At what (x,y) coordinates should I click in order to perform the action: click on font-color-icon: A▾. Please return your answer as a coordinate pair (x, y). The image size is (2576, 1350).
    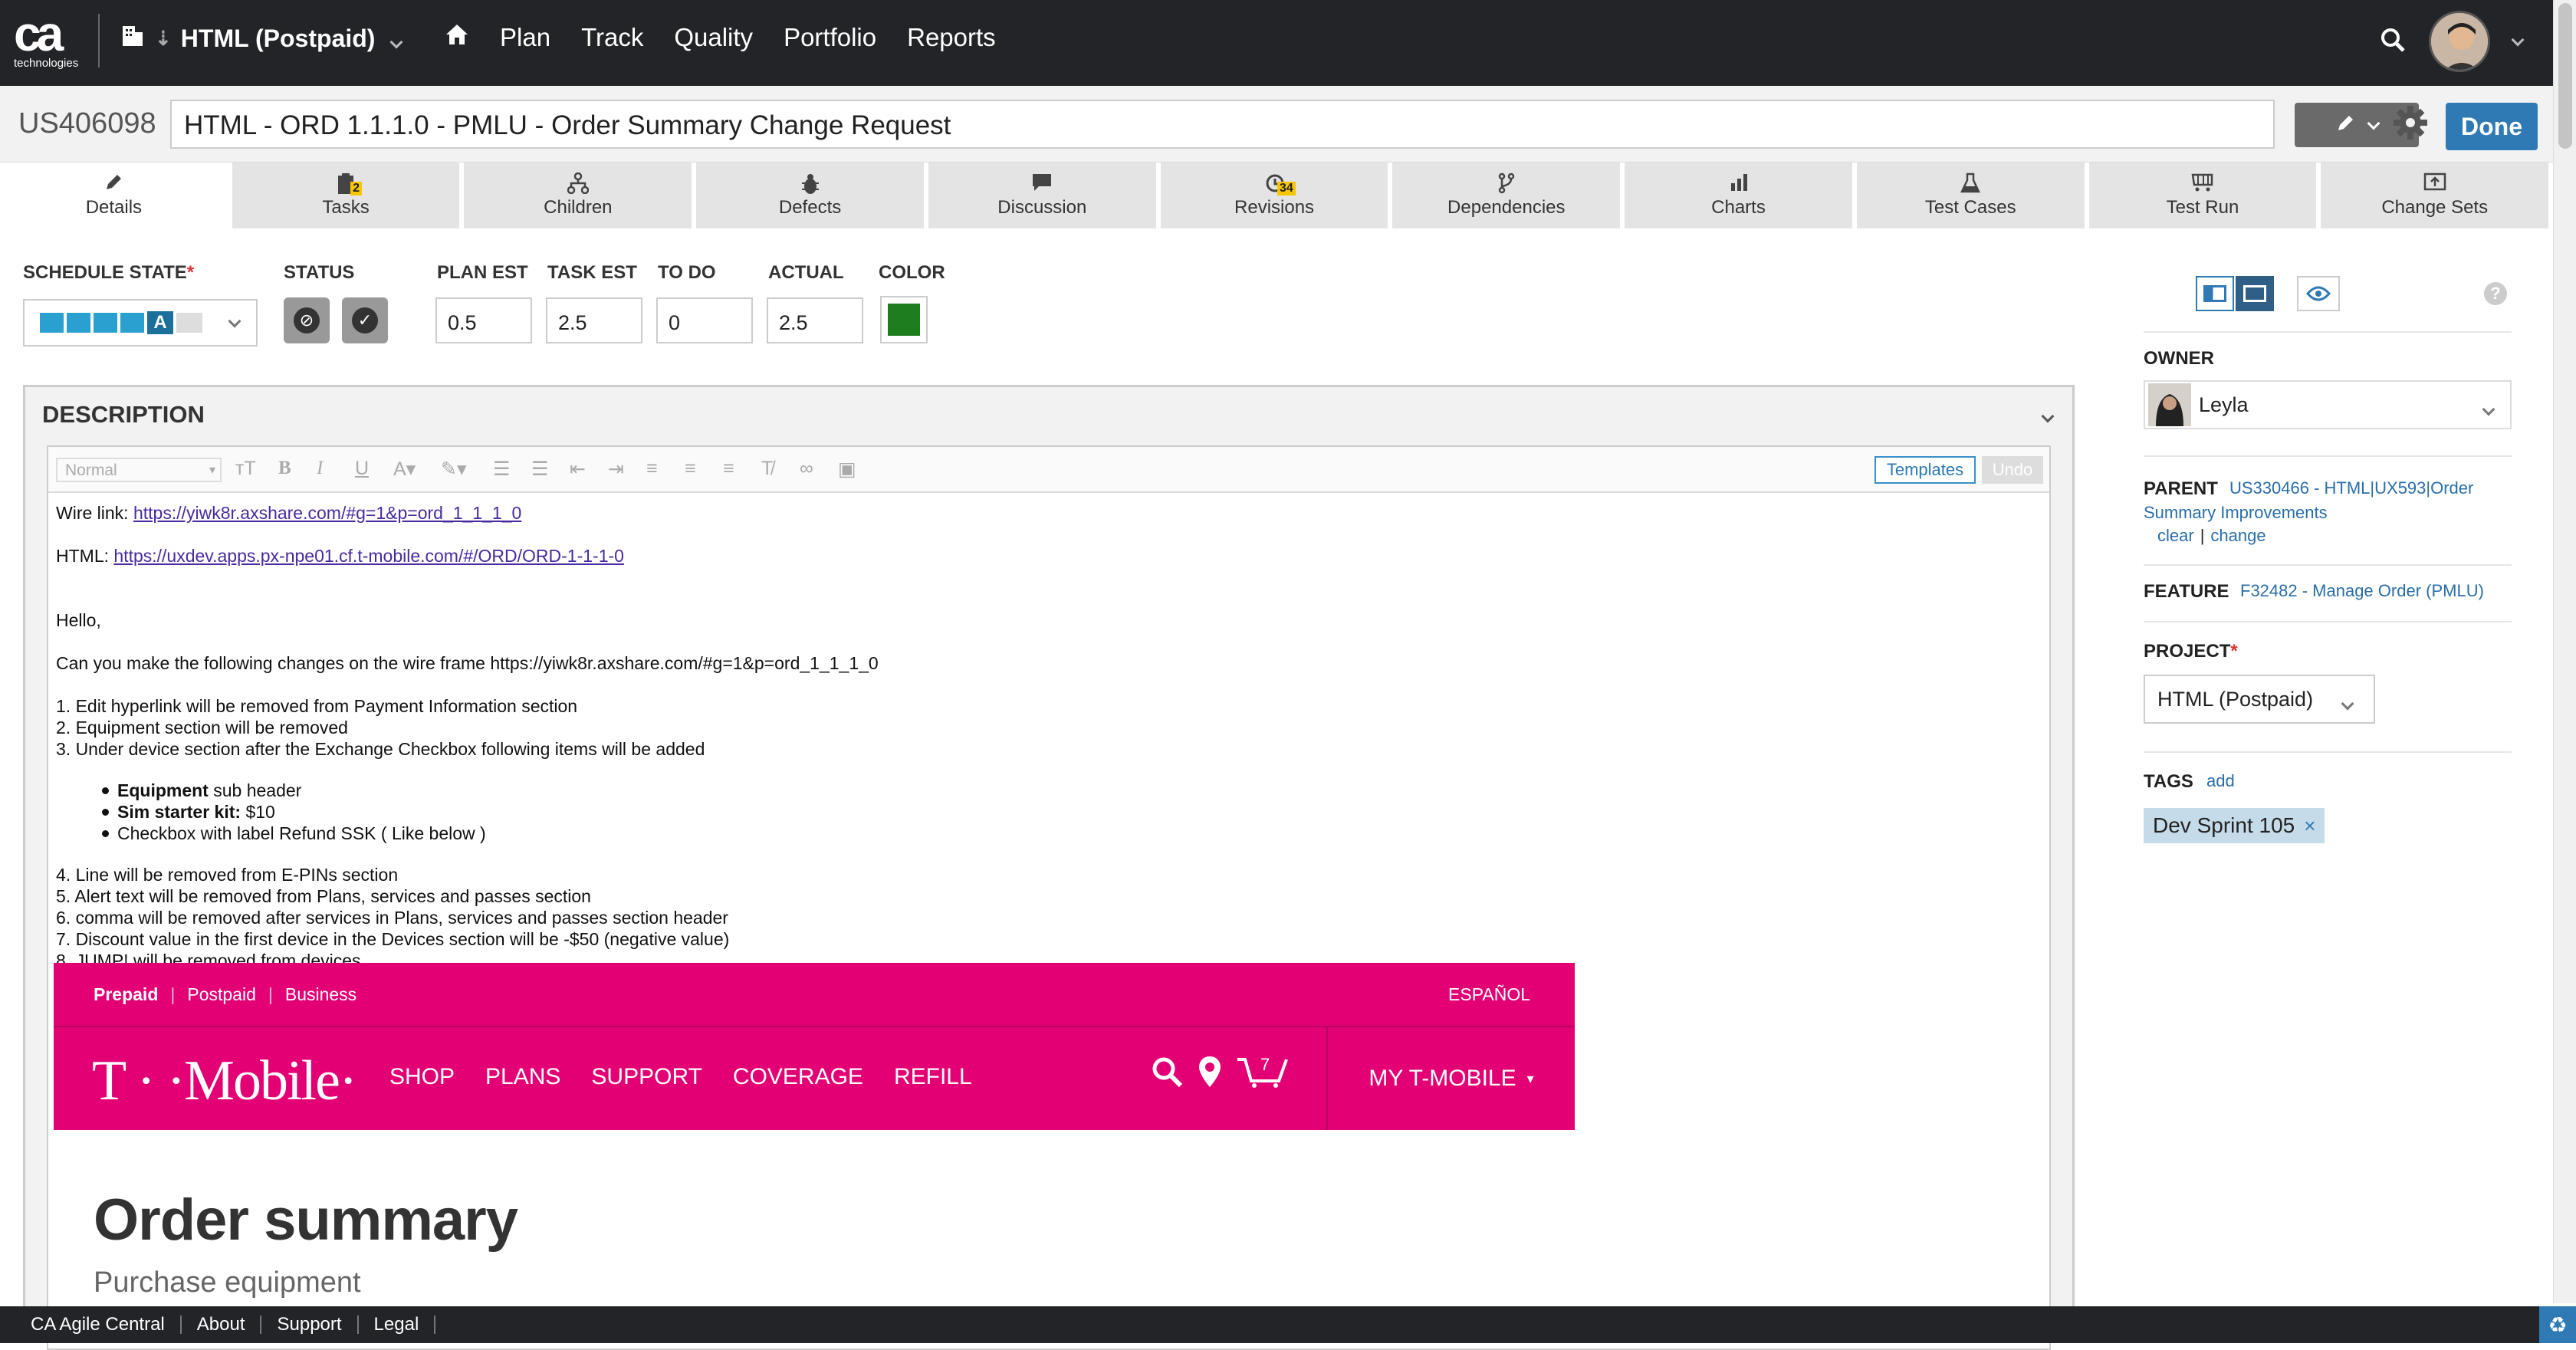
    Looking at the image, I should click on (404, 470).